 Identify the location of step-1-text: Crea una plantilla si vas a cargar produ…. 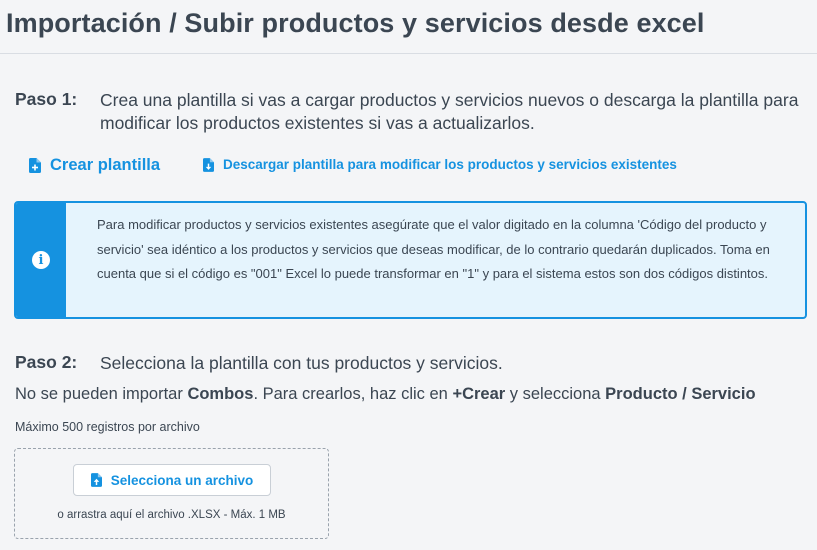
(449, 111).